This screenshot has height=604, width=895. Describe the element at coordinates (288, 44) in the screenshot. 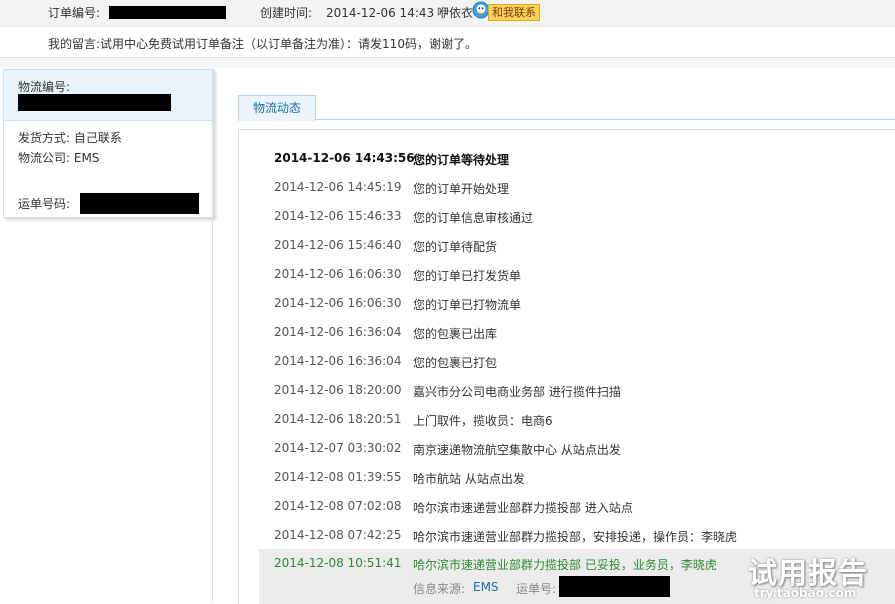

I see `message-text: 试用中心免费试用订单备注（以订单备注为准）：请发110码，谢谢了。` at that location.